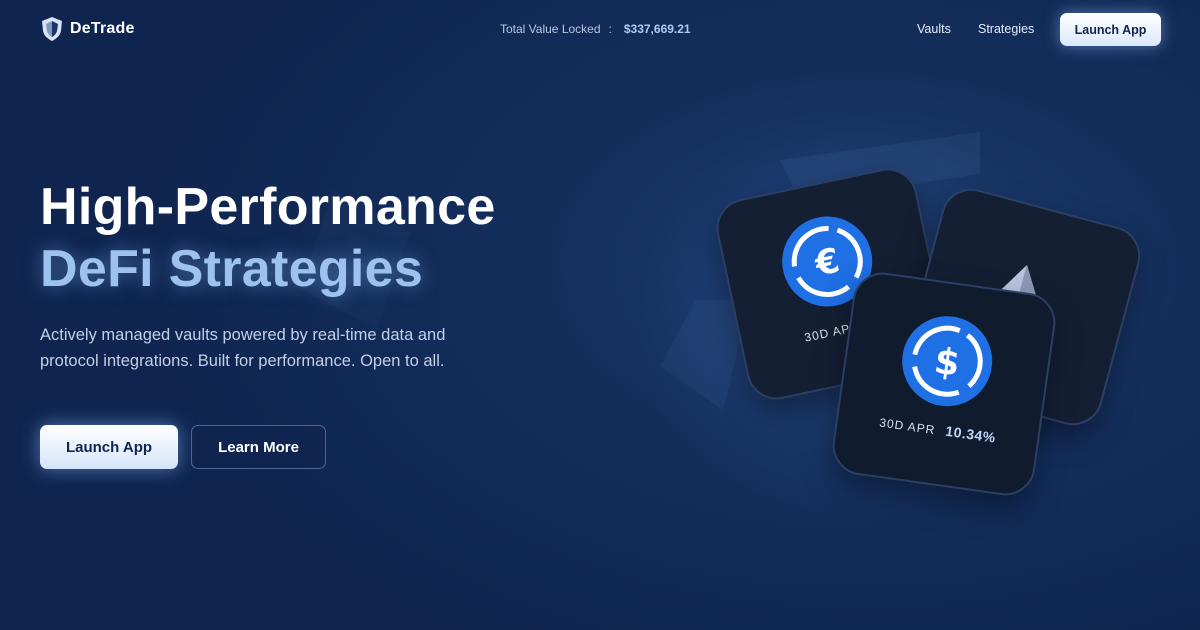 The height and width of the screenshot is (630, 1200). What do you see at coordinates (970, 434) in the screenshot?
I see `usd-apr-value: 10.34%` at bounding box center [970, 434].